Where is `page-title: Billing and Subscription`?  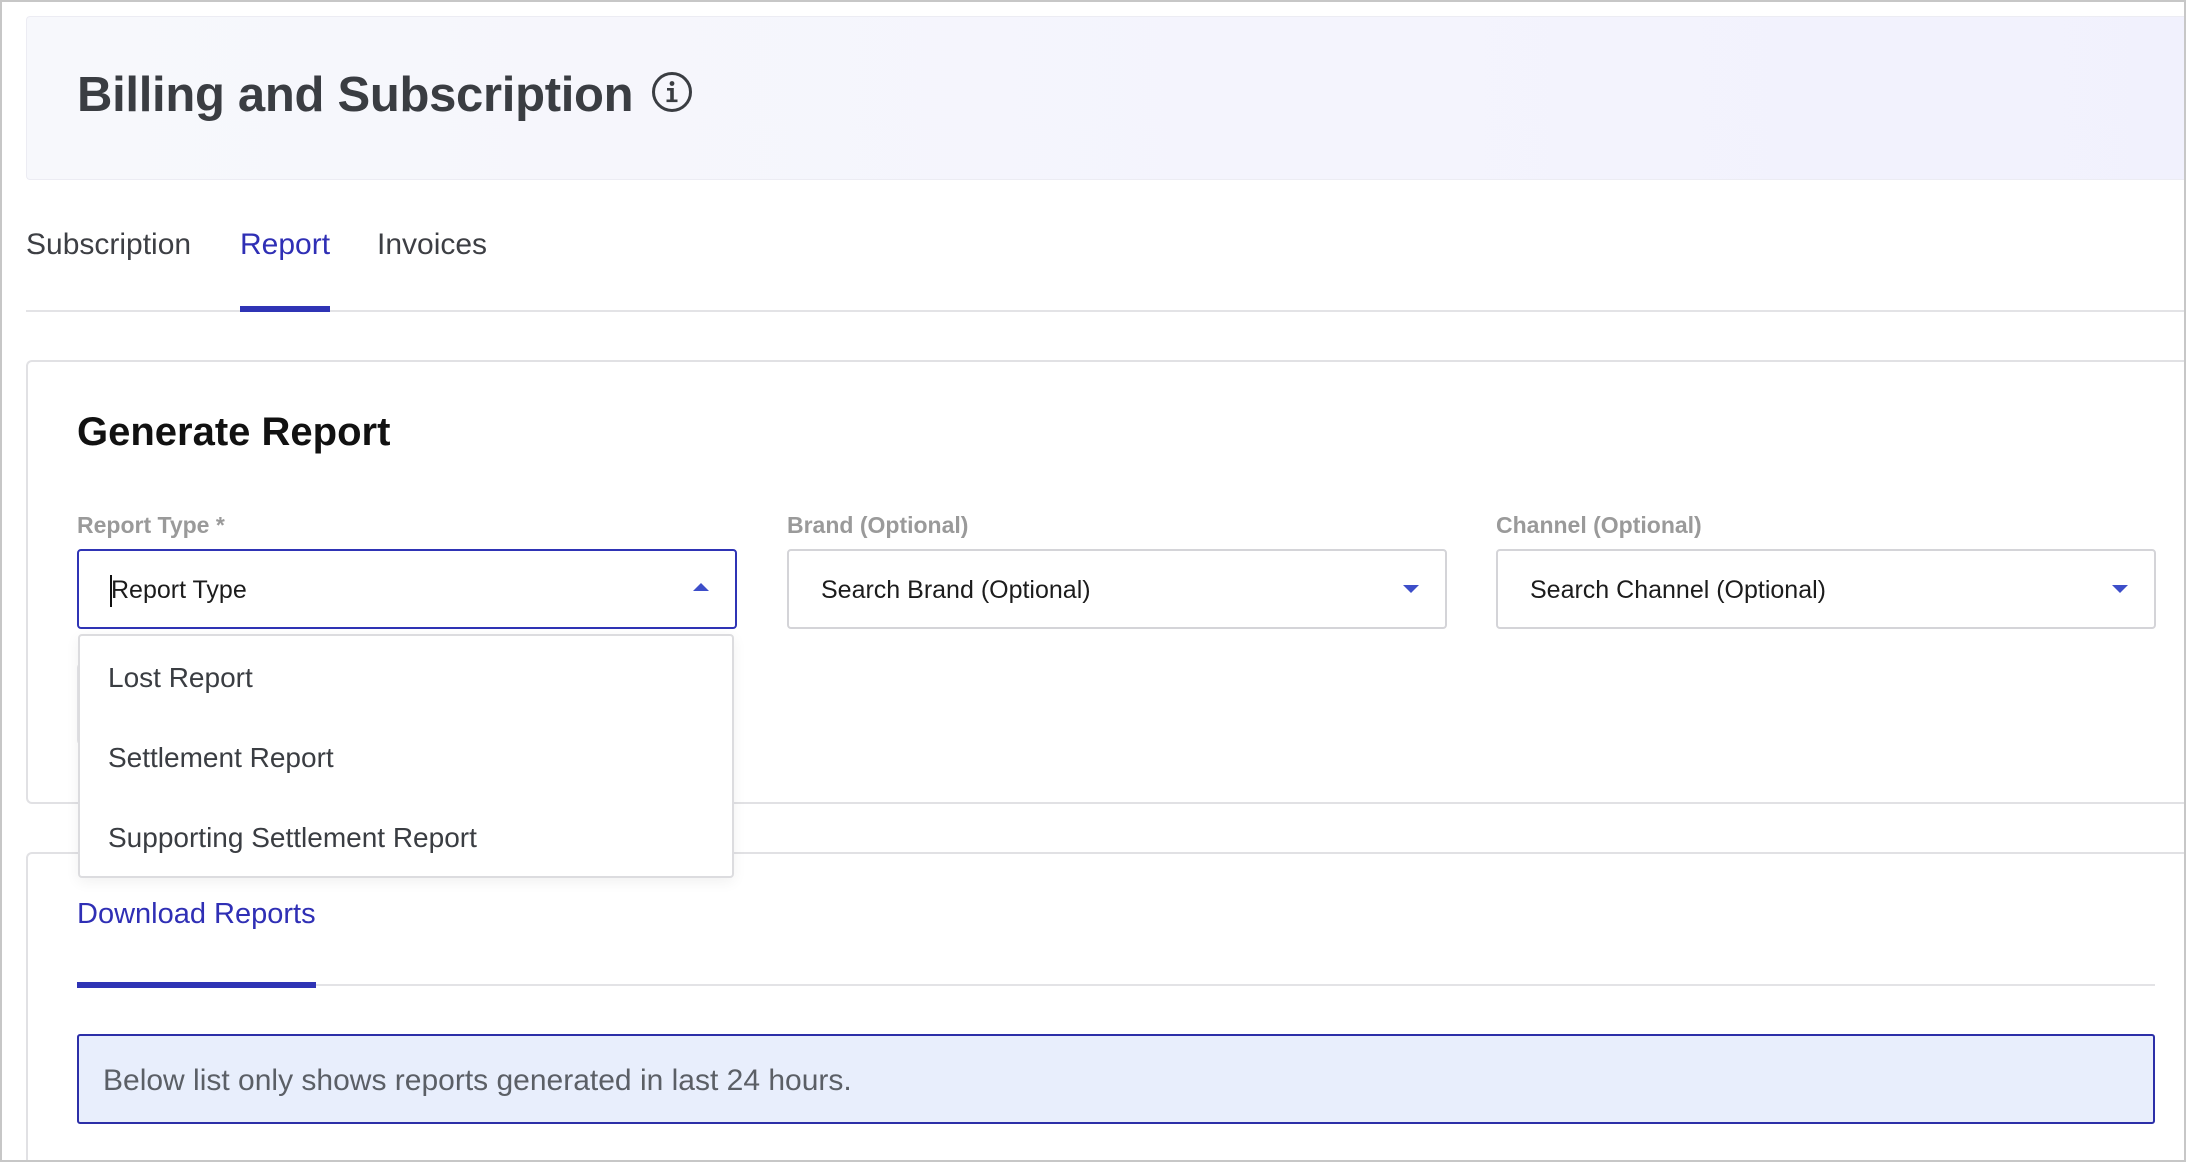 page-title: Billing and Subscription is located at coordinates (355, 95).